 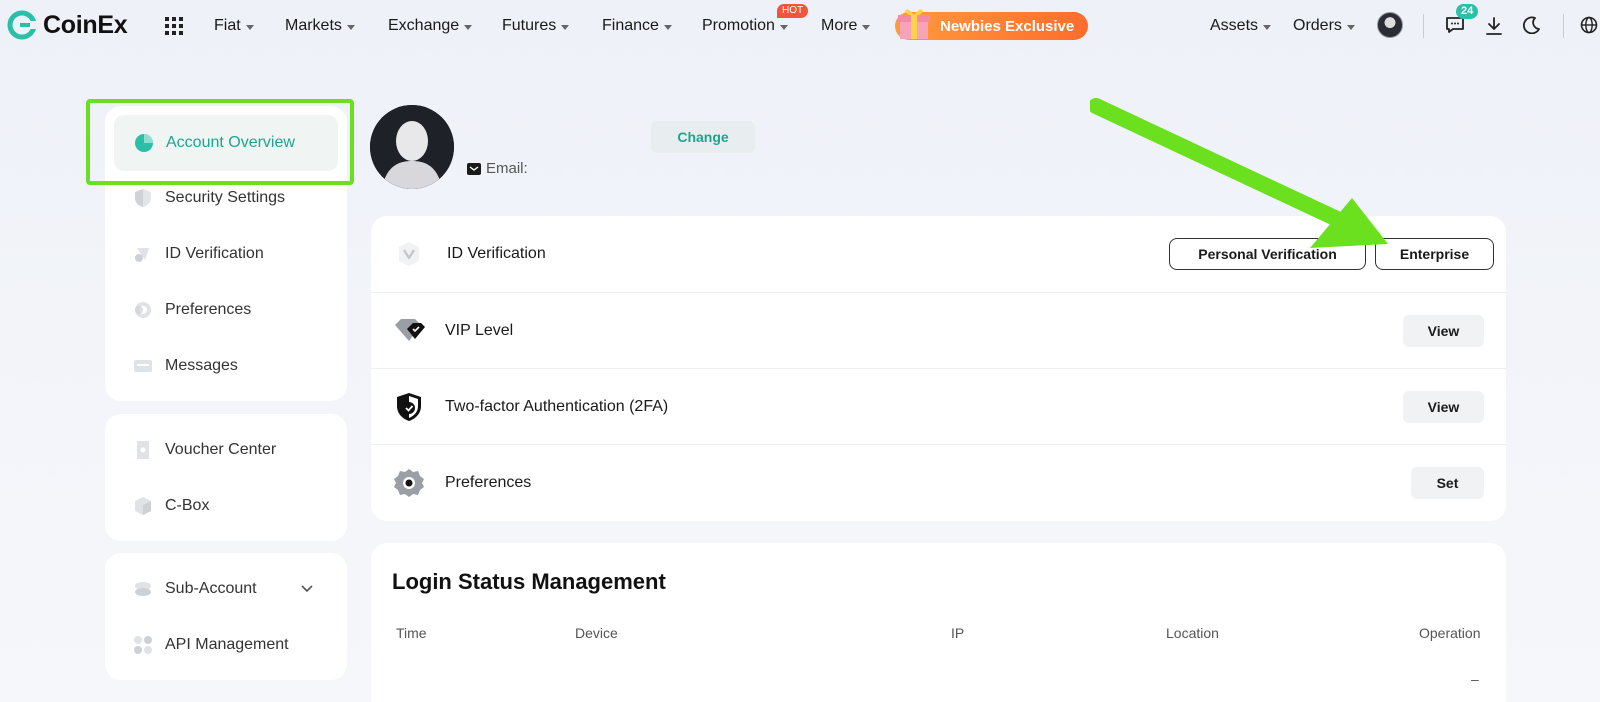 I want to click on layers-icon, so click(x=143, y=589).